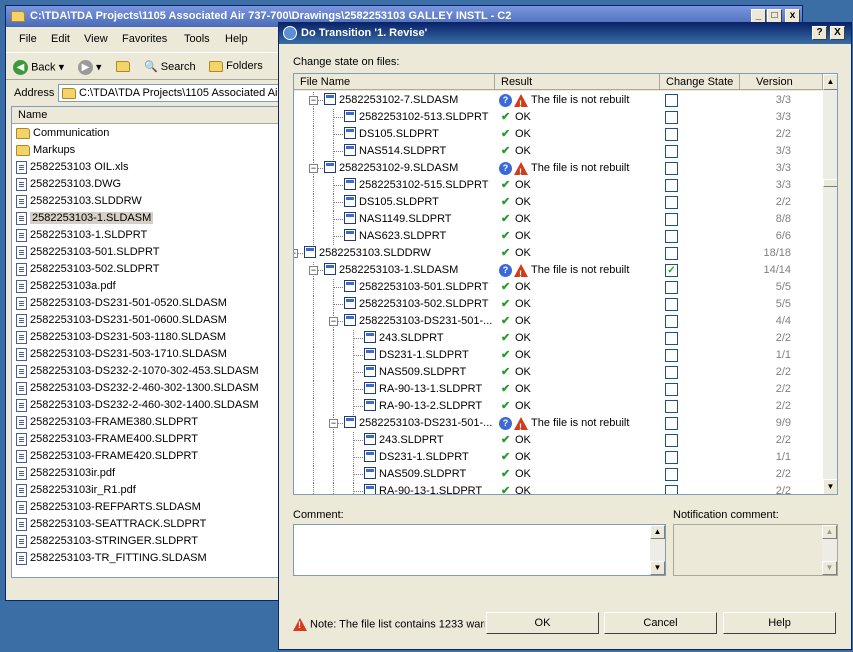 This screenshot has width=853, height=652. Describe the element at coordinates (792, 16) in the screenshot. I see `close-button: x` at that location.